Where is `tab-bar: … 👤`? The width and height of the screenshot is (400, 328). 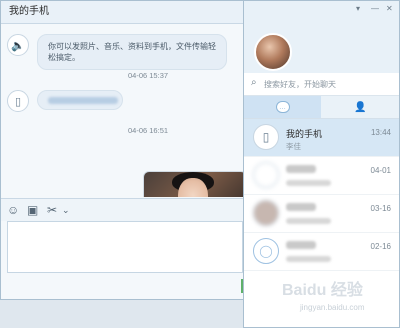 tab-bar: … 👤 is located at coordinates (321, 107).